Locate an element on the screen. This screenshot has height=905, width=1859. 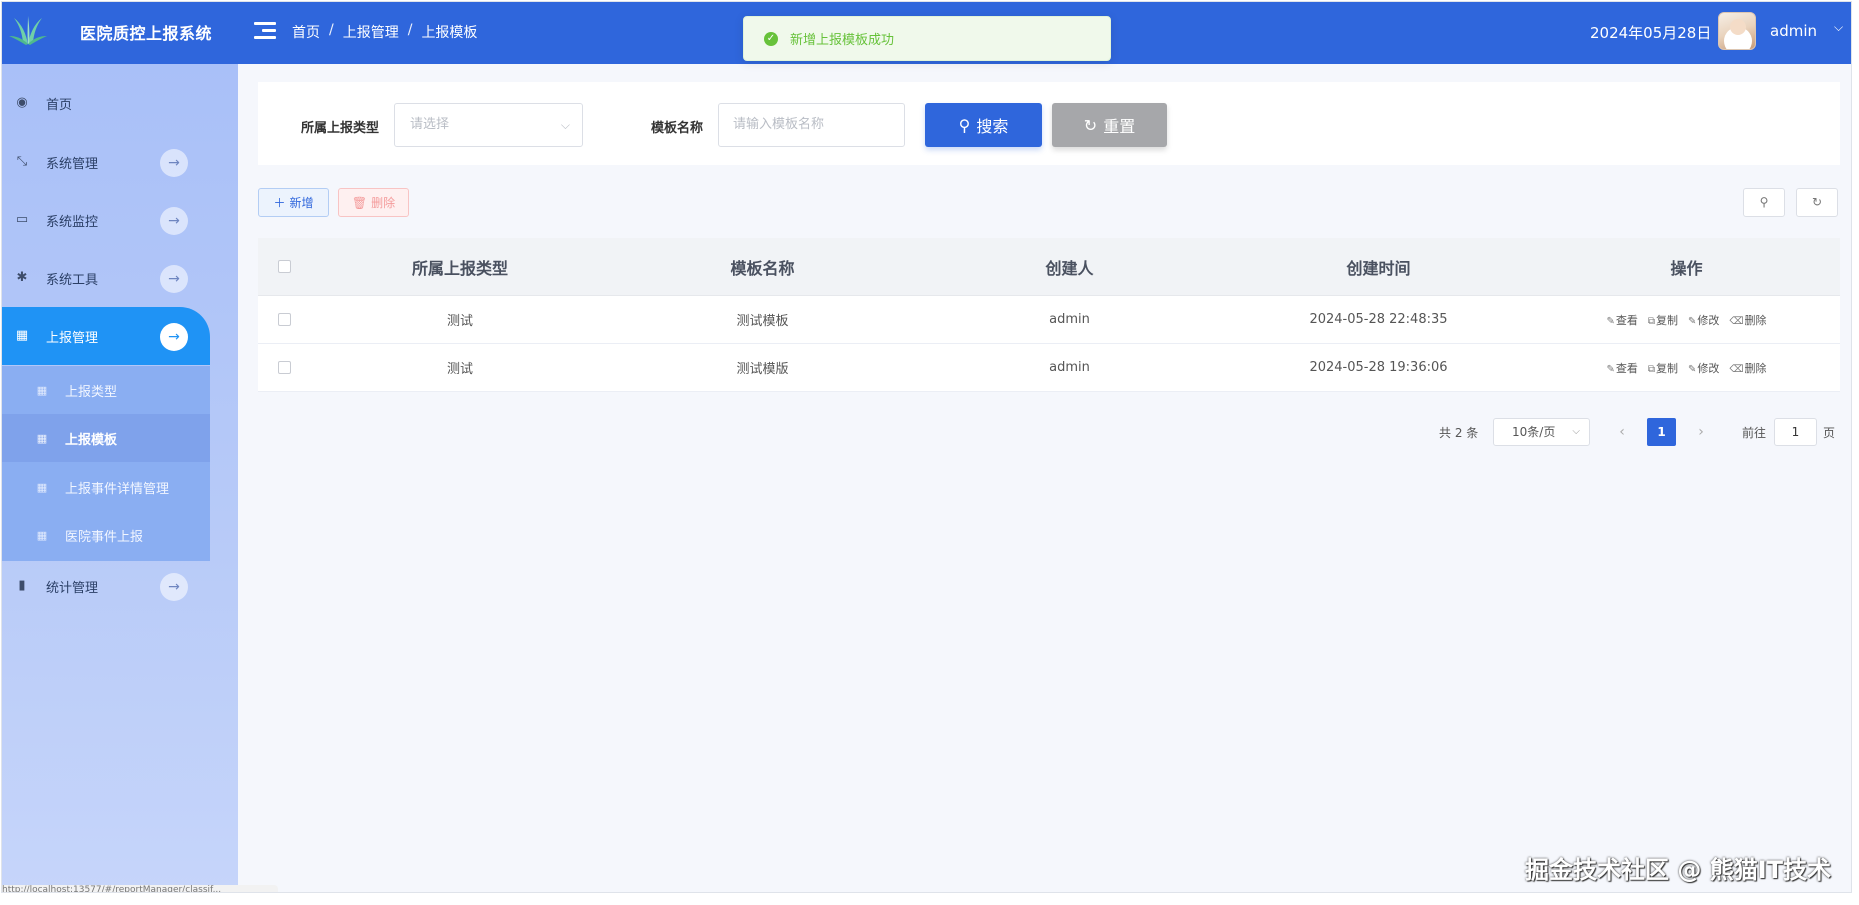
goto-suffix: 页 is located at coordinates (1829, 433).